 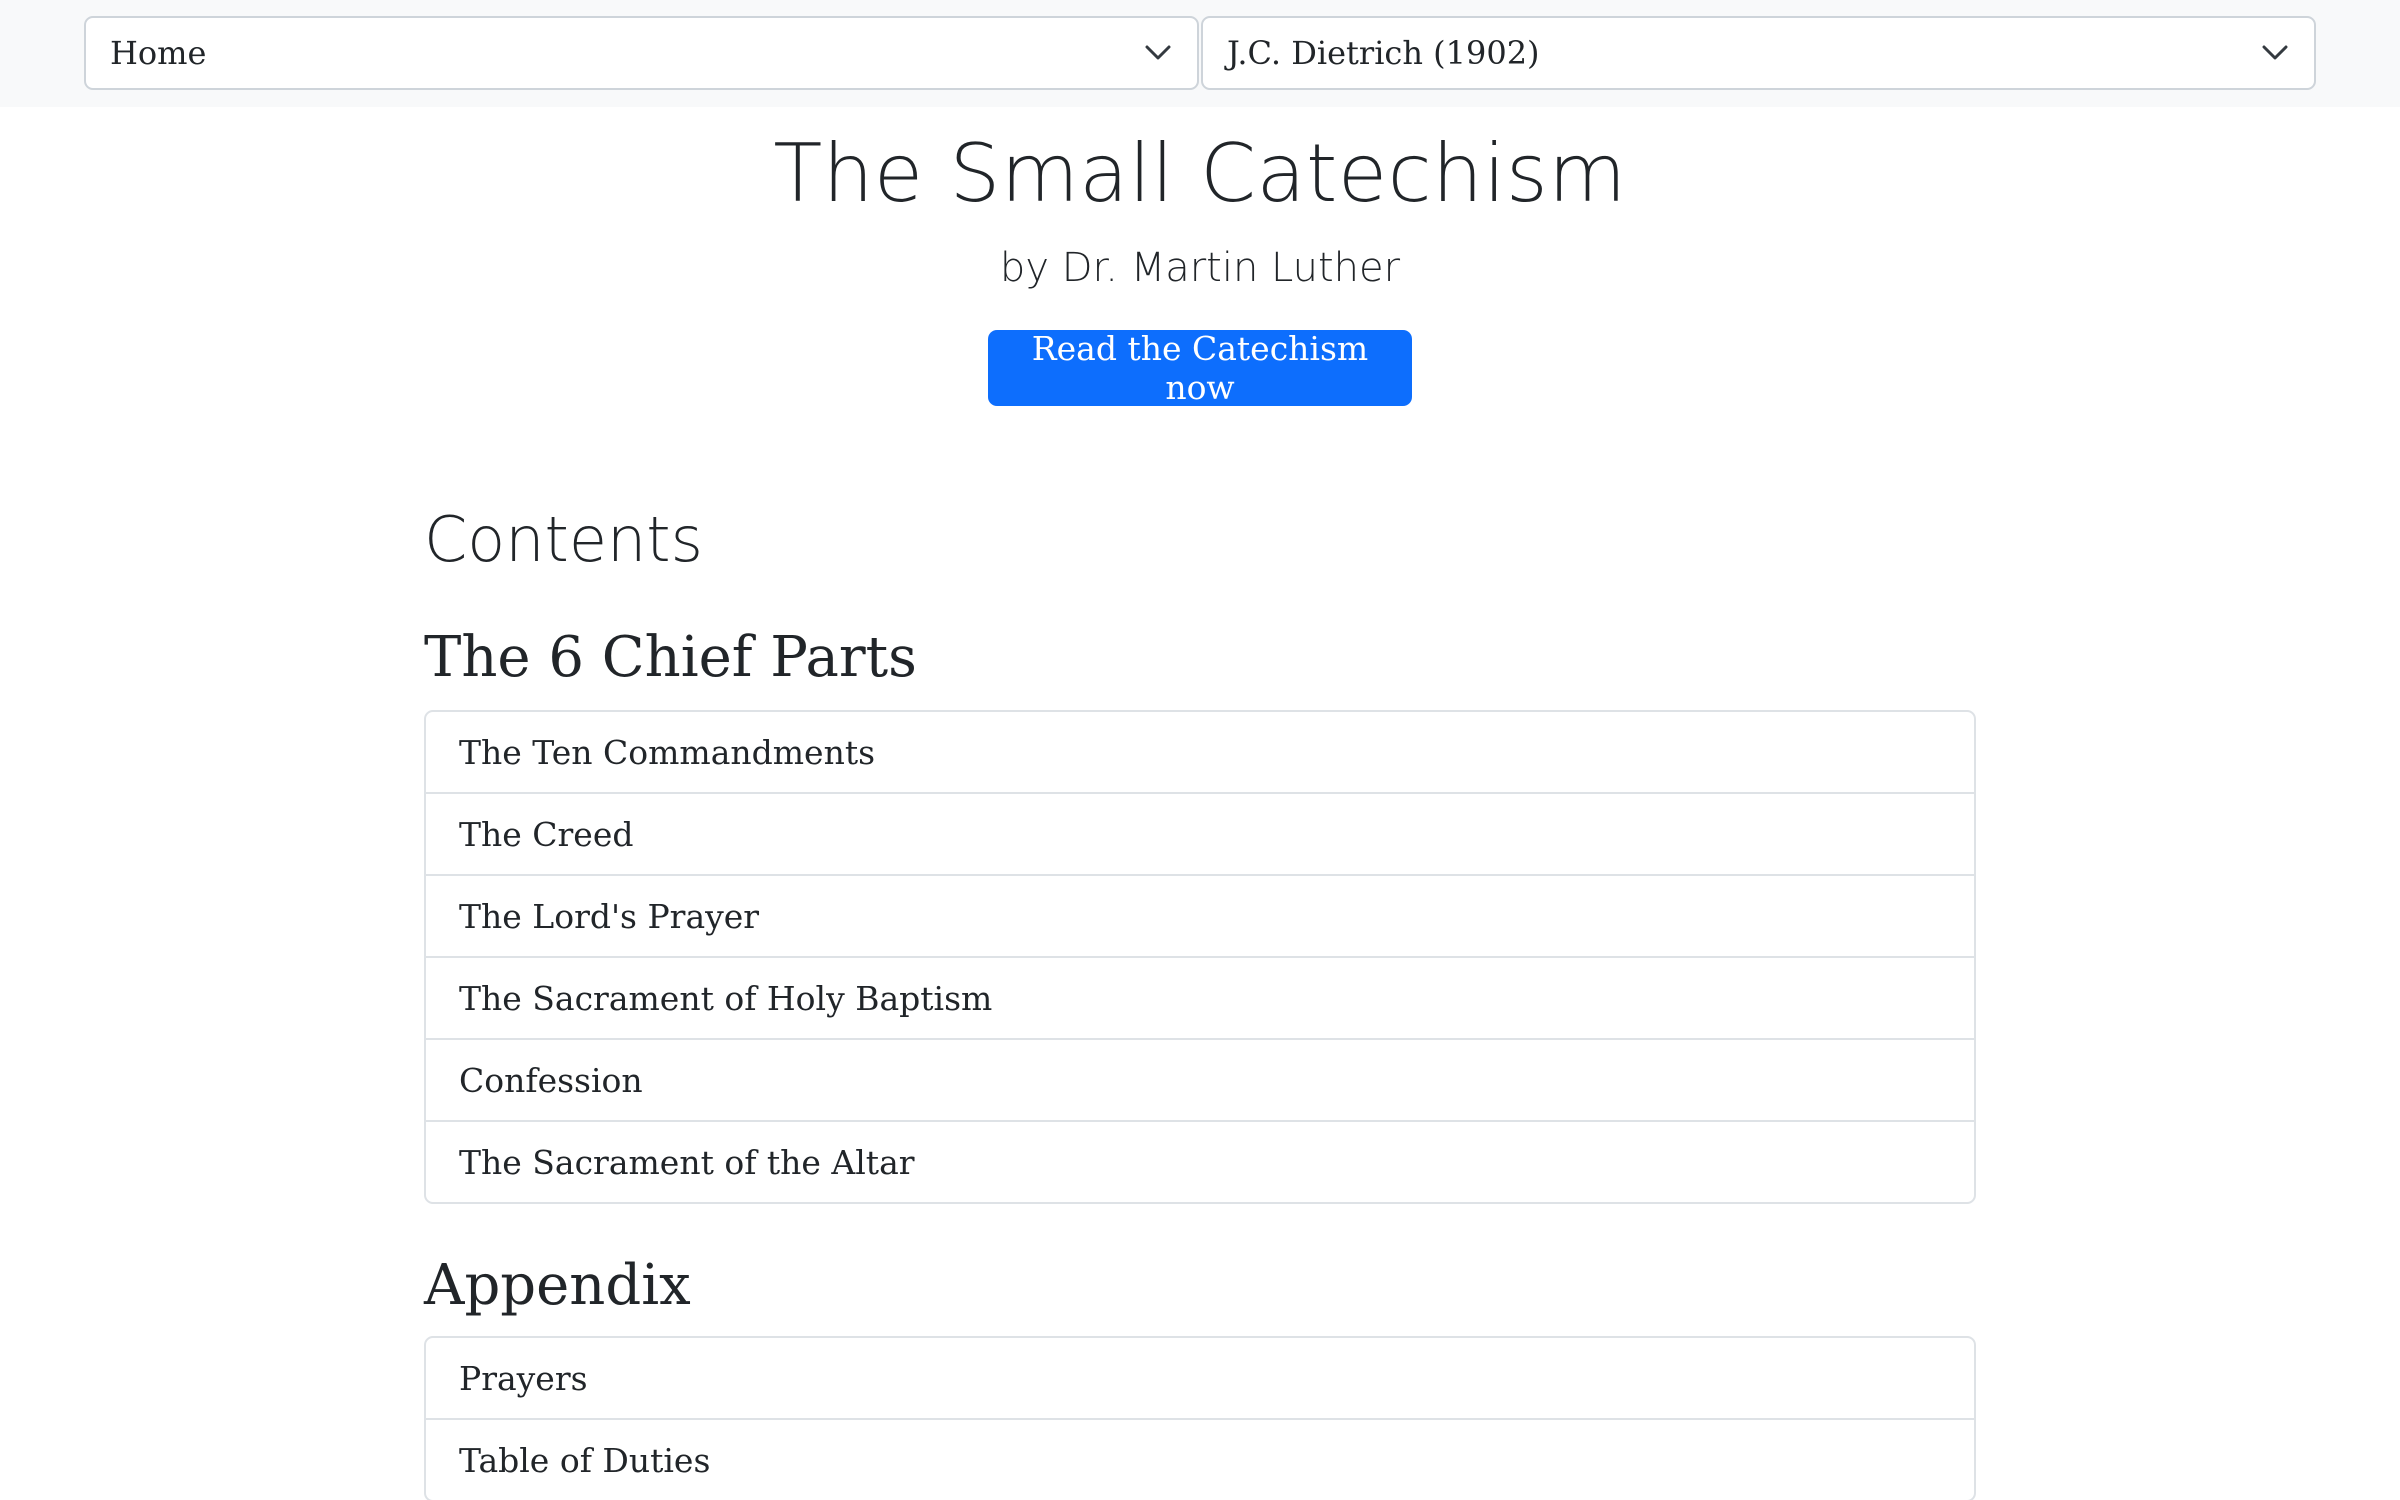 I want to click on translation-select-value: J.C. Dietrich (1902), so click(x=1383, y=53).